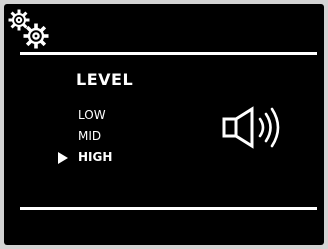 The height and width of the screenshot is (249, 328). What do you see at coordinates (168, 208) in the screenshot?
I see `bottom-divider` at bounding box center [168, 208].